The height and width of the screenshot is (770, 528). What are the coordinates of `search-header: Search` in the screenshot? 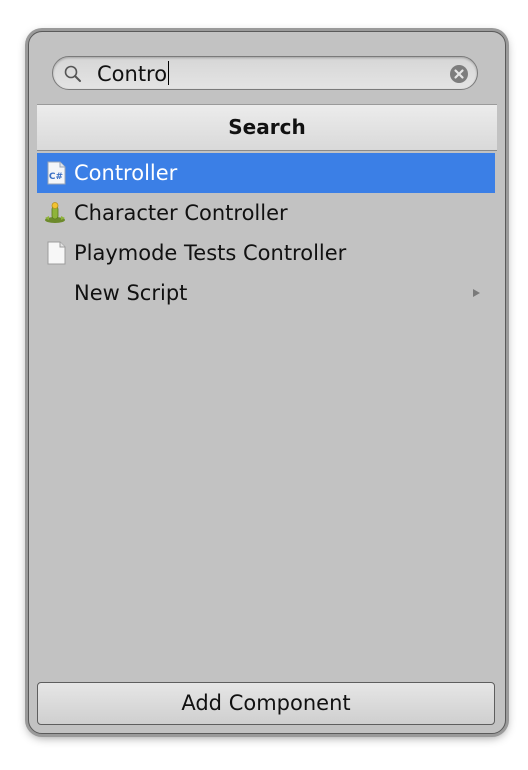 It's located at (267, 127).